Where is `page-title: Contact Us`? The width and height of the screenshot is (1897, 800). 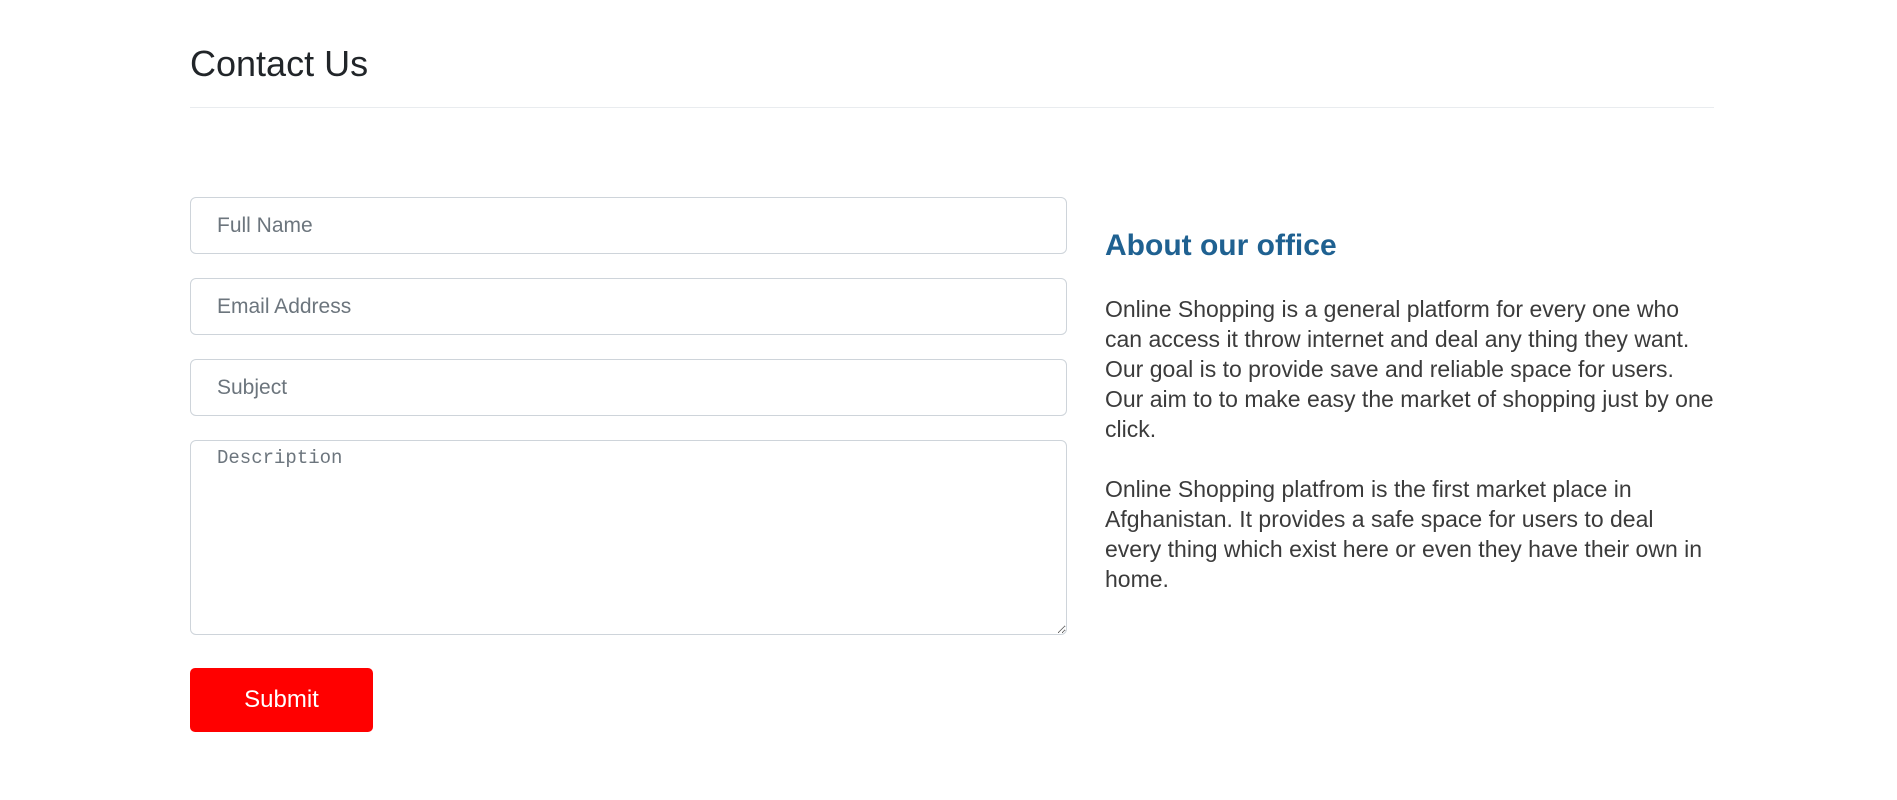
page-title: Contact Us is located at coordinates (279, 63).